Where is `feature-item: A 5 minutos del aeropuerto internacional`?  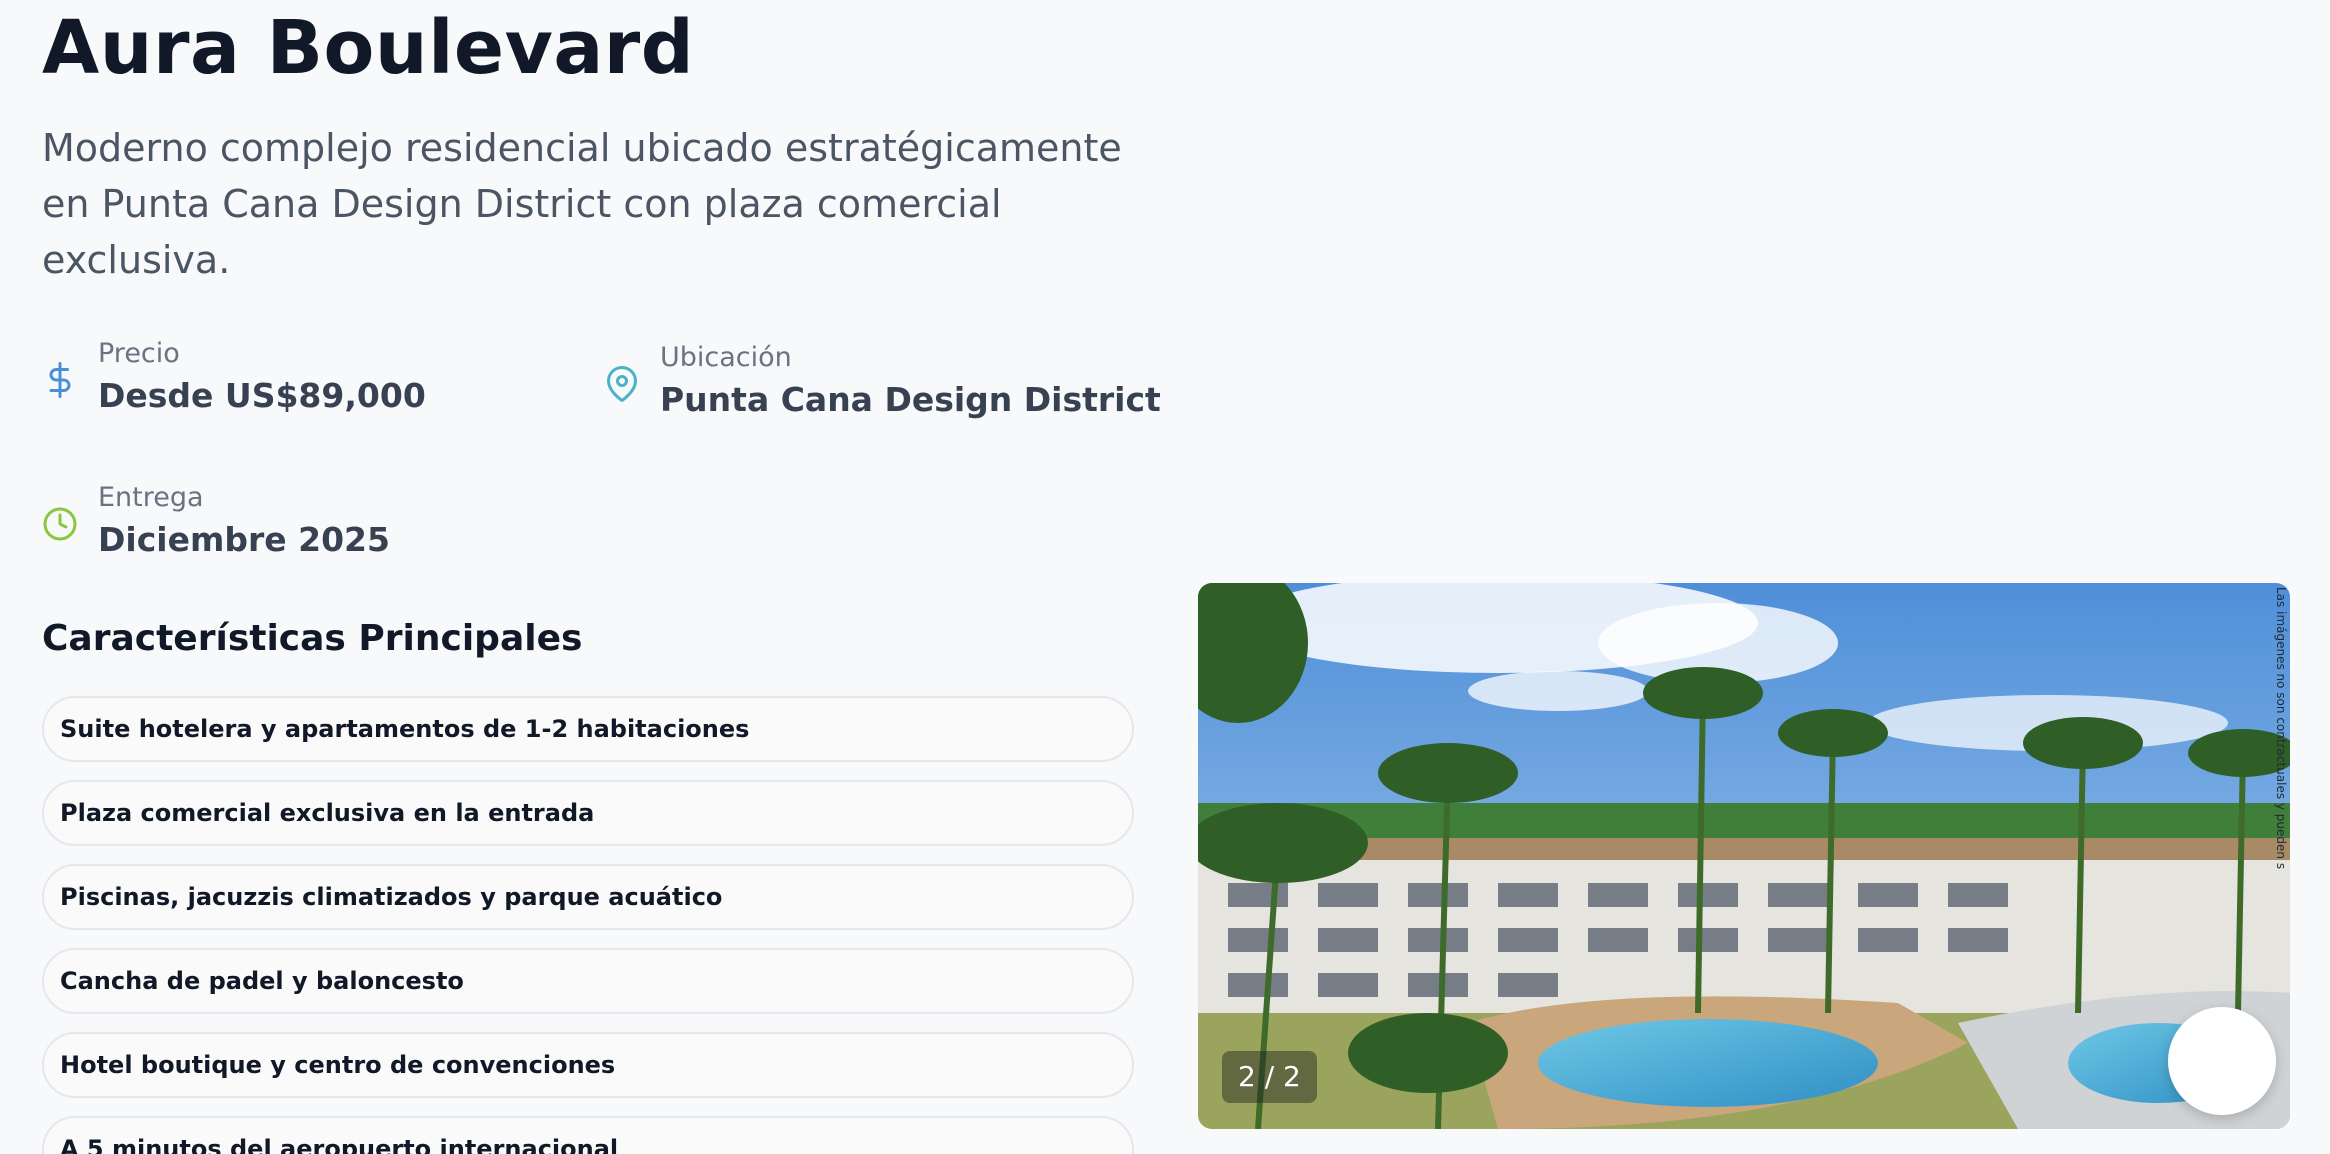 feature-item: A 5 minutos del aeropuerto internacional is located at coordinates (588, 1135).